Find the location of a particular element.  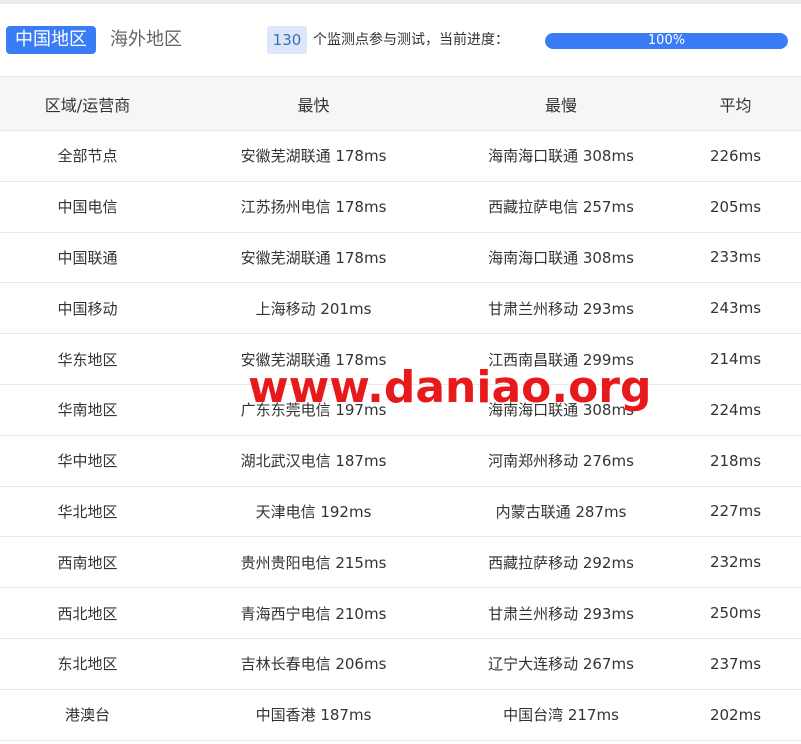

cell-average: 243ms is located at coordinates (735, 308).